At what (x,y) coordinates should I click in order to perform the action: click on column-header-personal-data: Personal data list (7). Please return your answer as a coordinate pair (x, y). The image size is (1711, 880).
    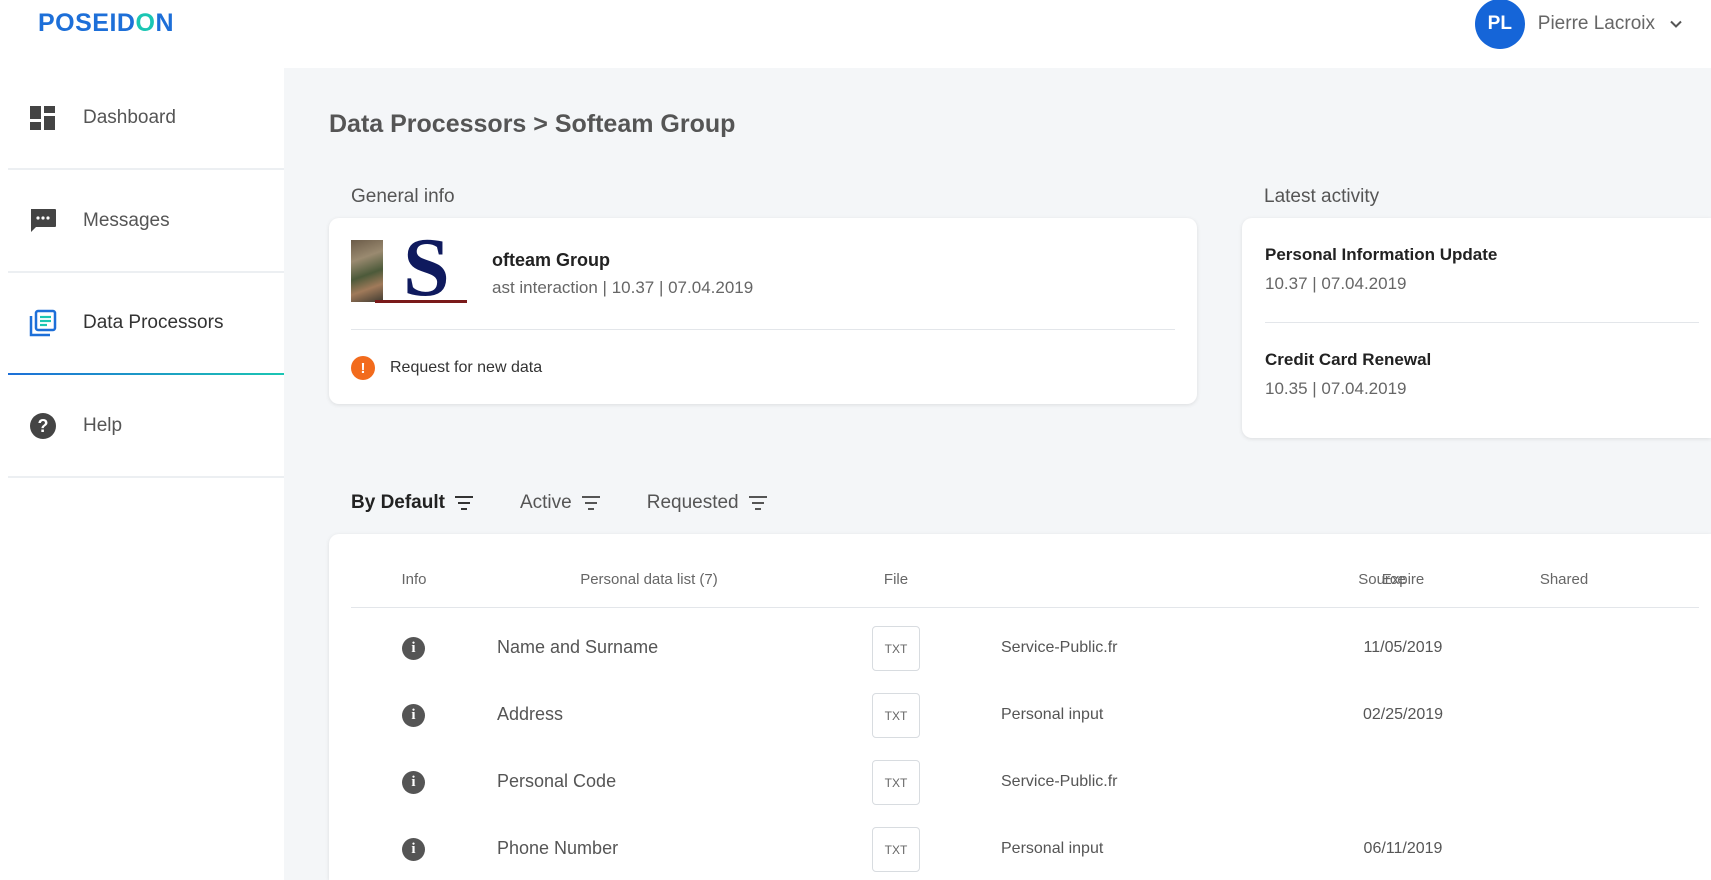
    Looking at the image, I should click on (649, 579).